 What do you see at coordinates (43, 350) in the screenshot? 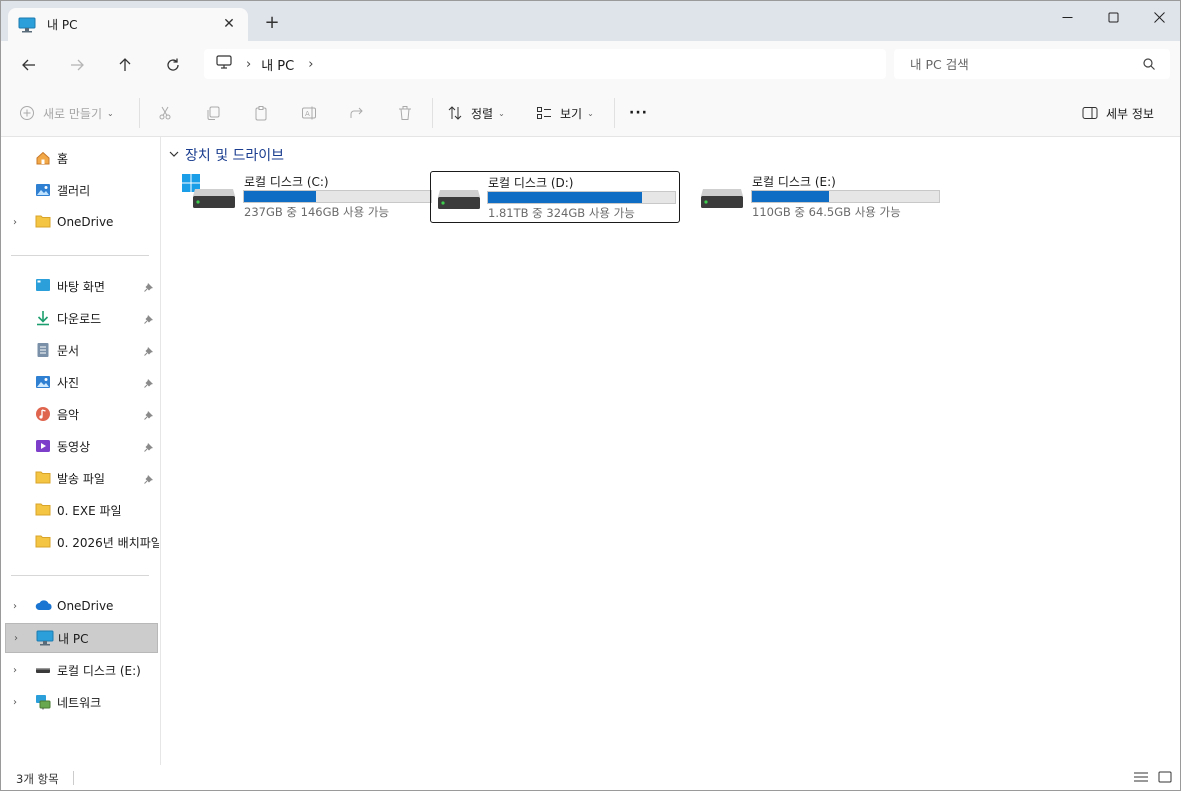
I see `document-icon` at bounding box center [43, 350].